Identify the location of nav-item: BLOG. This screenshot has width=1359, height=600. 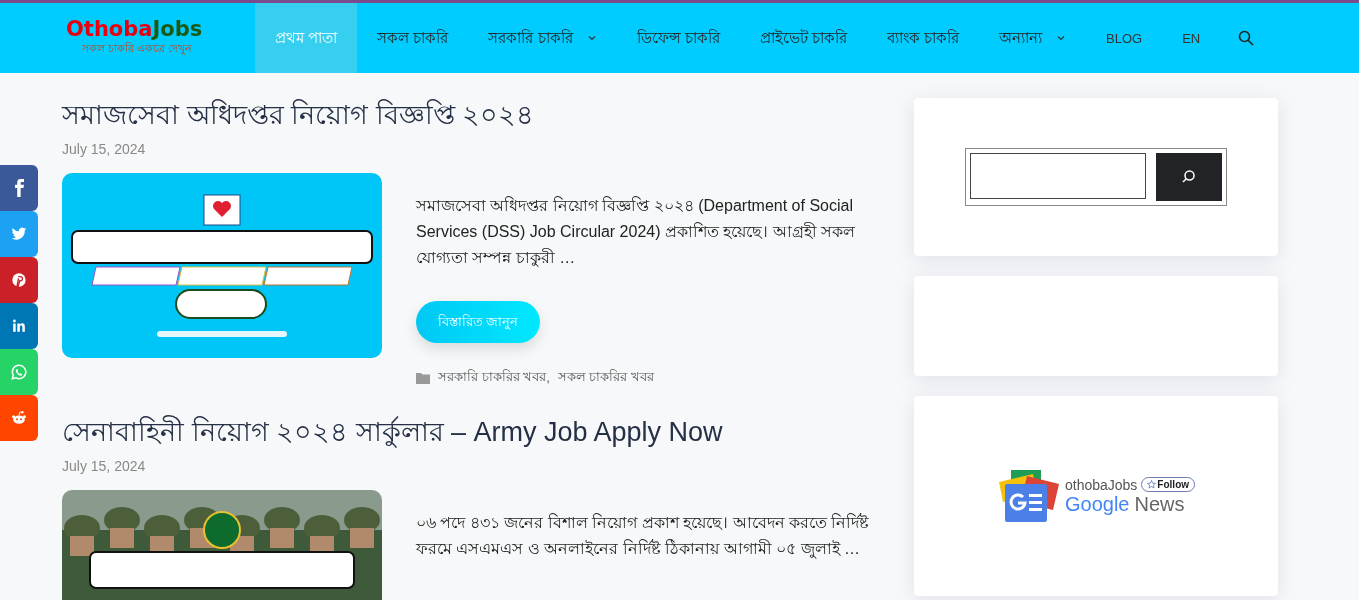
(1124, 38).